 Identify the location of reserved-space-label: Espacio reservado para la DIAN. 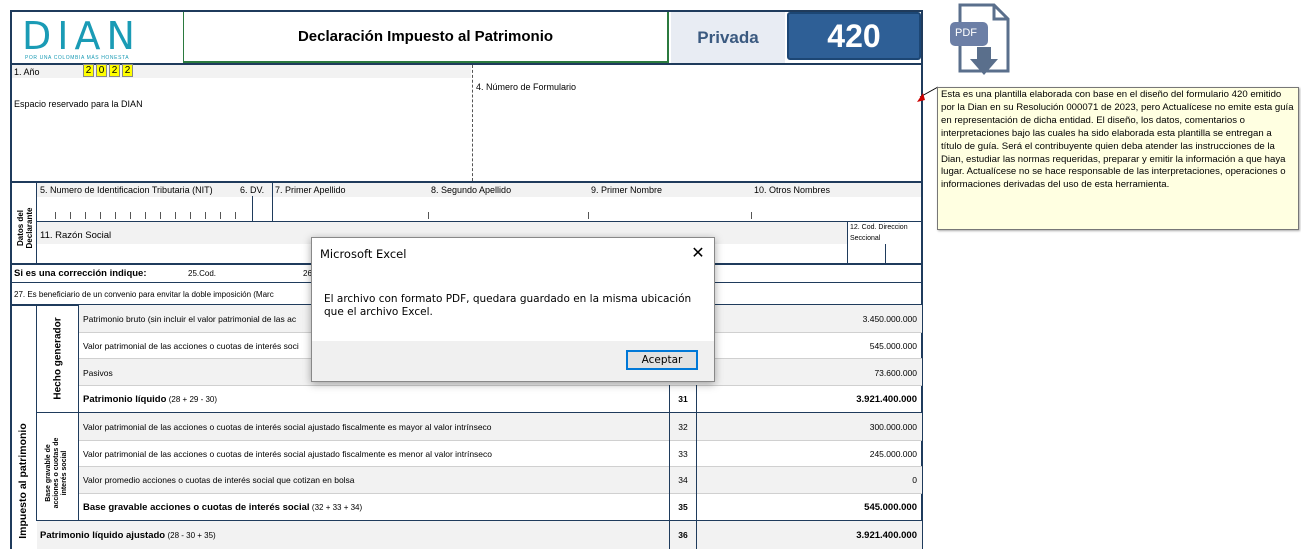
(78, 104).